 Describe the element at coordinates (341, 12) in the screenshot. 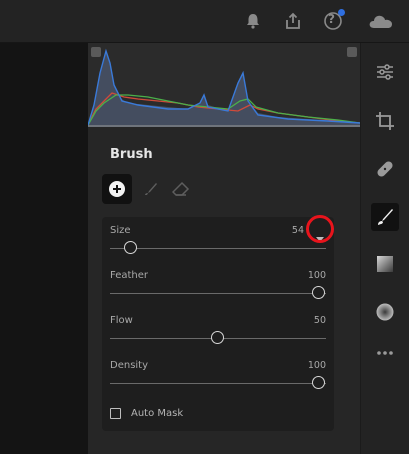

I see `notification-dot` at that location.